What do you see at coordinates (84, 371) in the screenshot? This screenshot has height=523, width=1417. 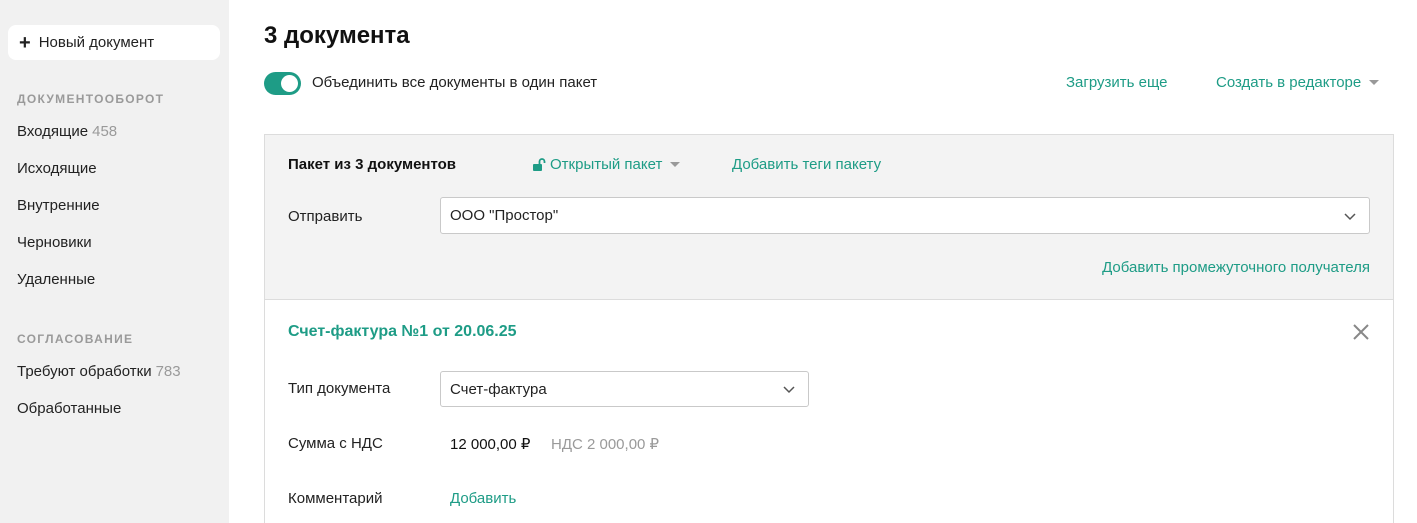 I see `sidebar-item-label: Требуют обработки` at bounding box center [84, 371].